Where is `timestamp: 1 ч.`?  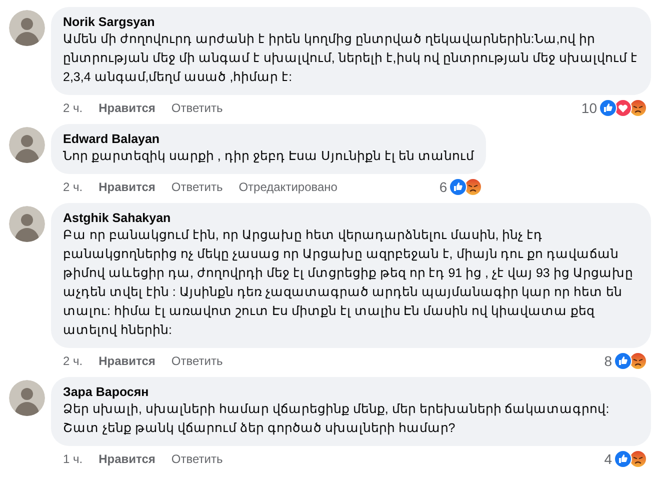 timestamp: 1 ч. is located at coordinates (73, 459).